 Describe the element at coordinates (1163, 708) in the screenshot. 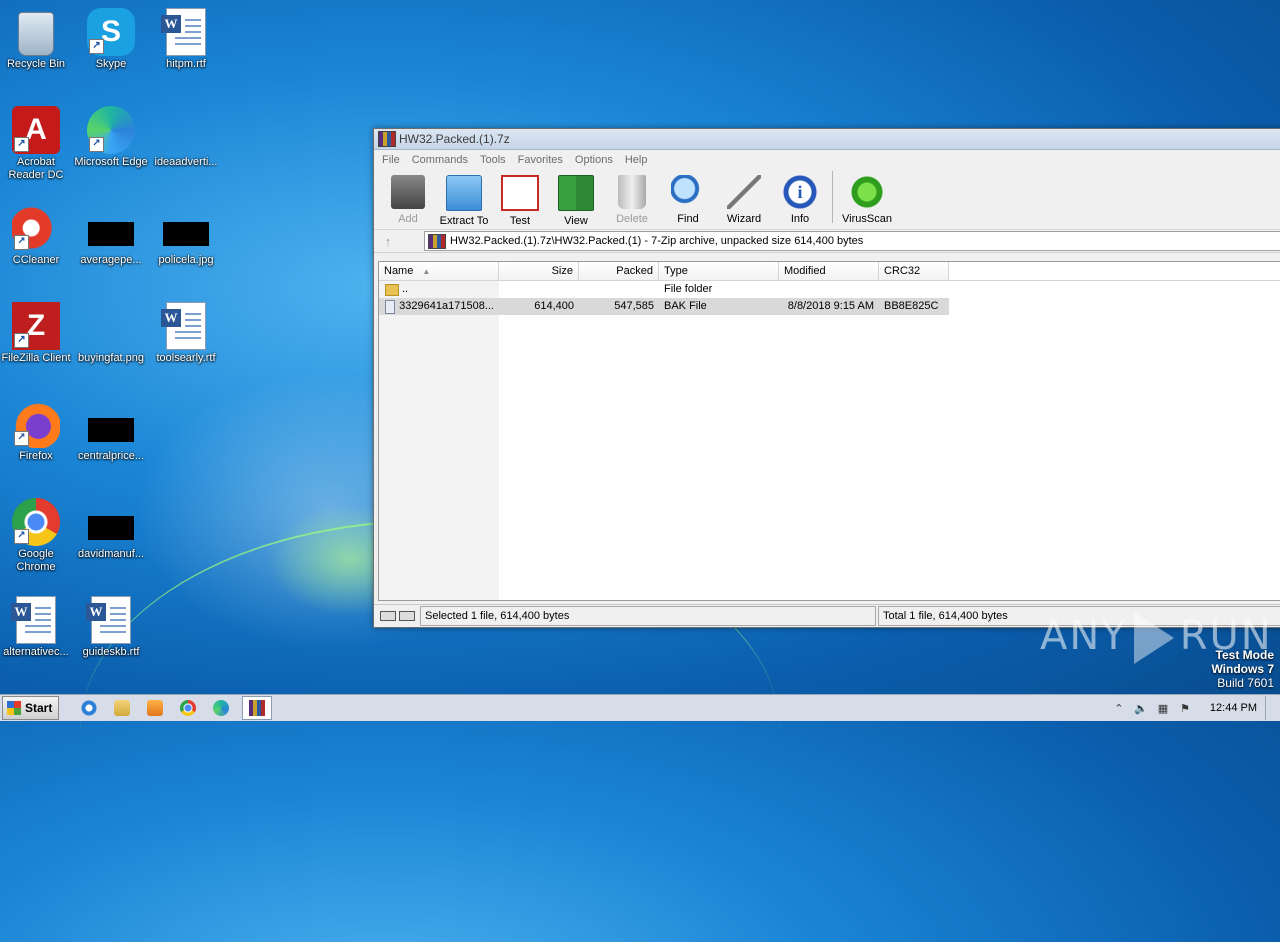

I see `network-icon: ▦` at that location.